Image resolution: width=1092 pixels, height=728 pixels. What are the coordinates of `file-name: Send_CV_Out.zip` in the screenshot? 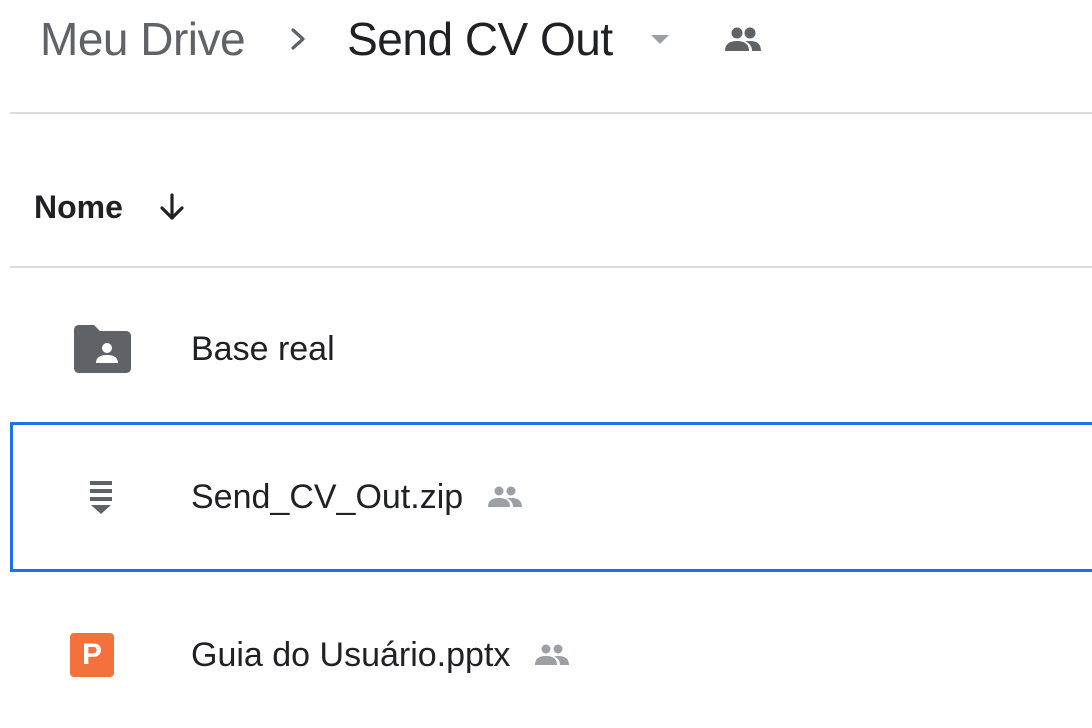 It's located at (327, 496).